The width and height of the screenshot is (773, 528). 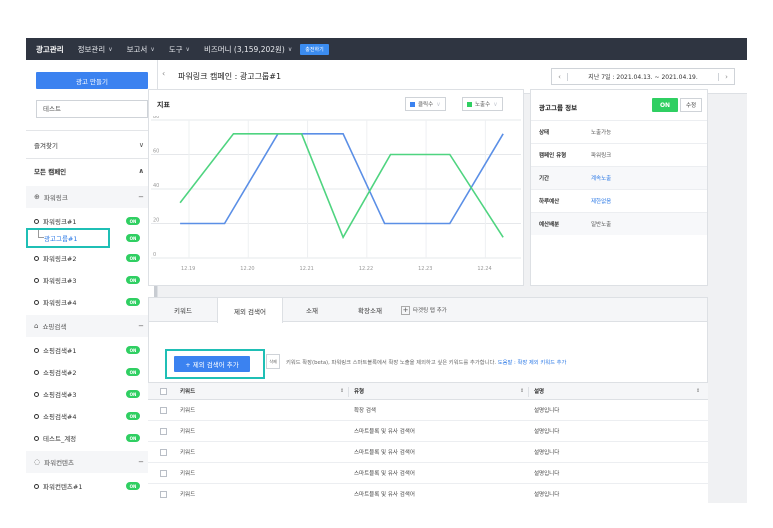 I want to click on select-all-checkbox, so click(x=163, y=391).